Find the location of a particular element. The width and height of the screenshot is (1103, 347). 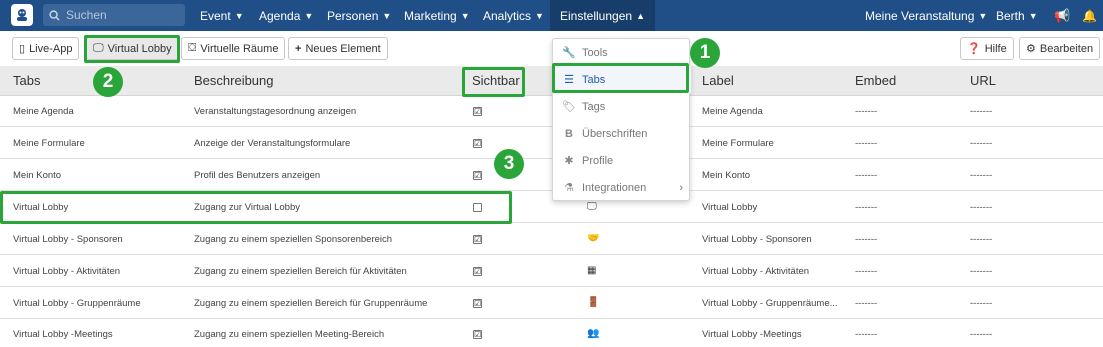

bold-icon: B is located at coordinates (569, 133).